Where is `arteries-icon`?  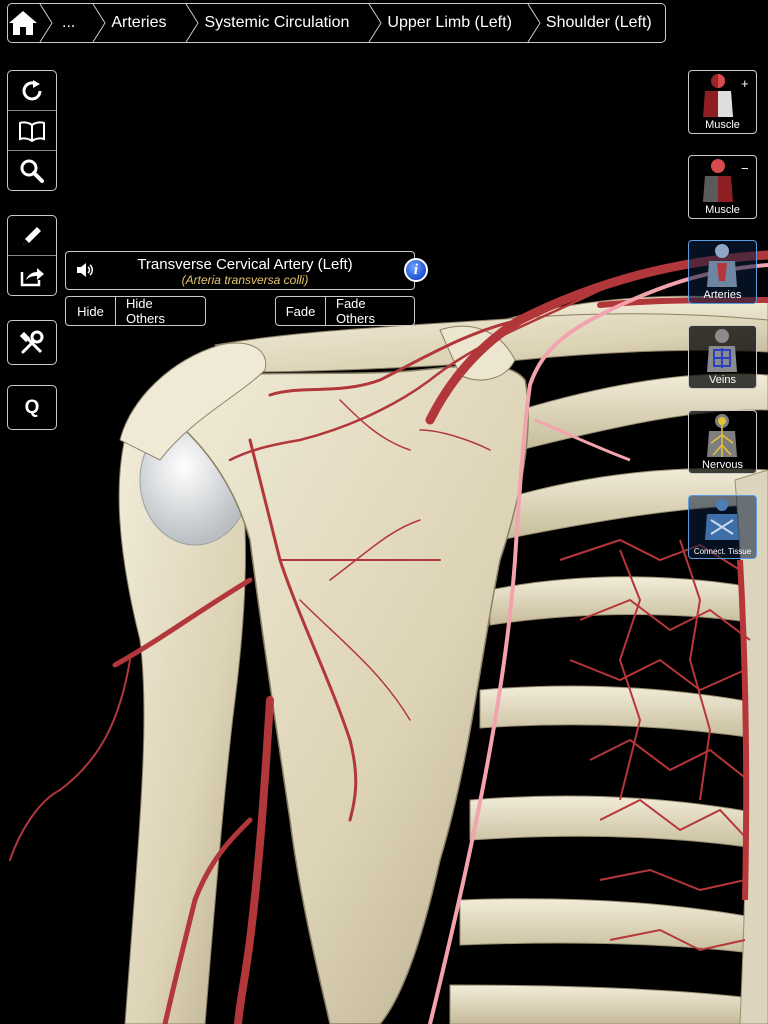 arteries-icon is located at coordinates (722, 265).